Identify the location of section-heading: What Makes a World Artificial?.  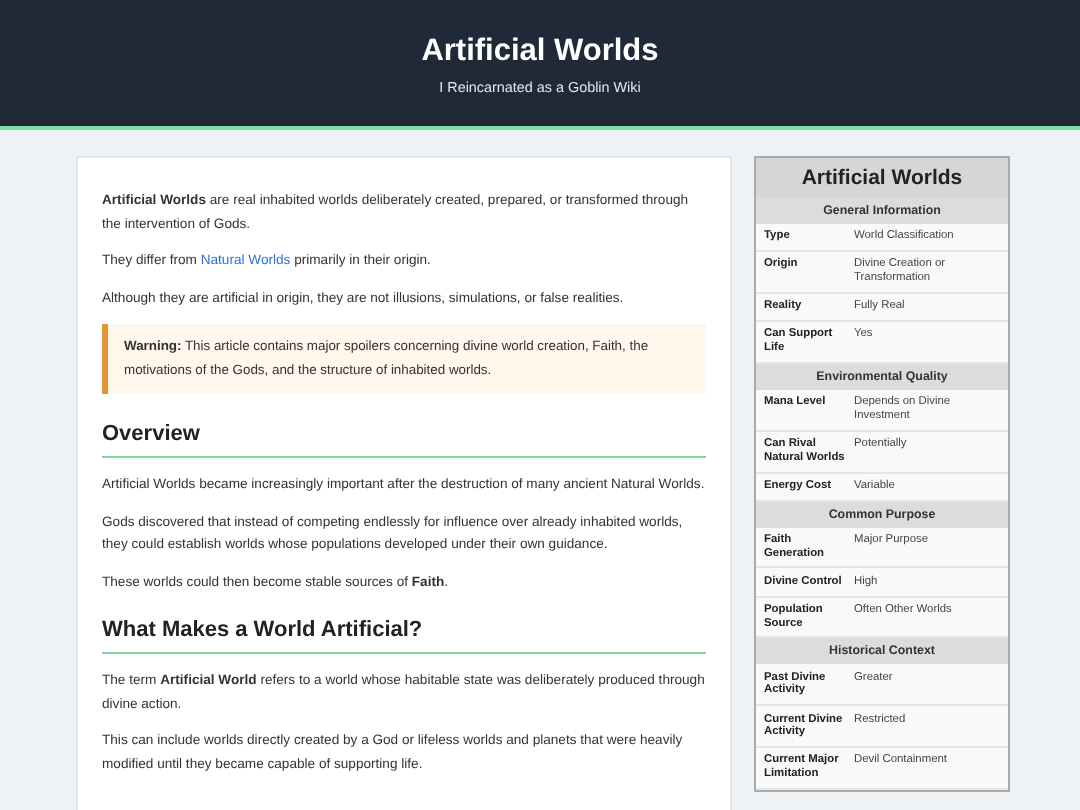
(404, 636).